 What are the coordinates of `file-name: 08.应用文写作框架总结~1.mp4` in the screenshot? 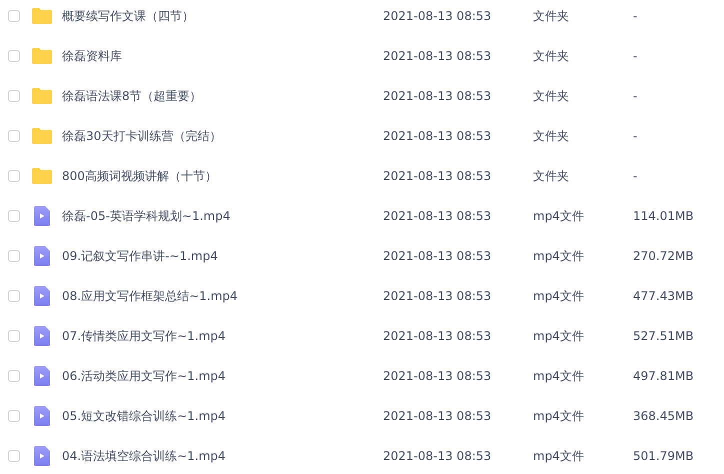 It's located at (222, 296).